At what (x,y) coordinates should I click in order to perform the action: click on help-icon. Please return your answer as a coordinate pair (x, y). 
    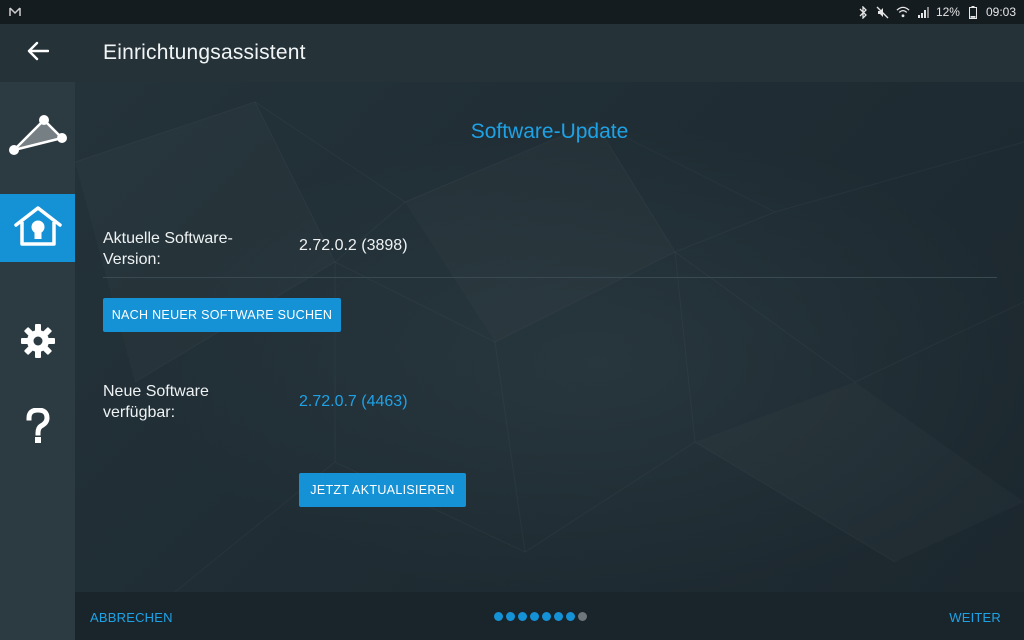
    Looking at the image, I should click on (38, 427).